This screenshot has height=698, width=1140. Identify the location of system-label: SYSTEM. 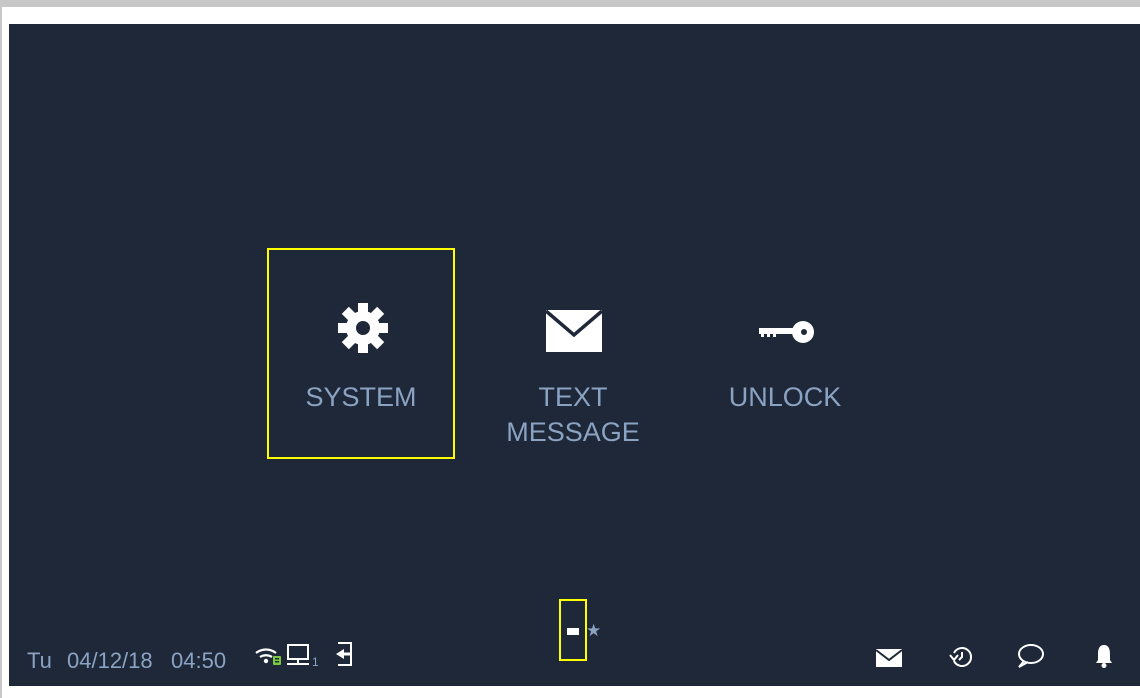
(361, 397).